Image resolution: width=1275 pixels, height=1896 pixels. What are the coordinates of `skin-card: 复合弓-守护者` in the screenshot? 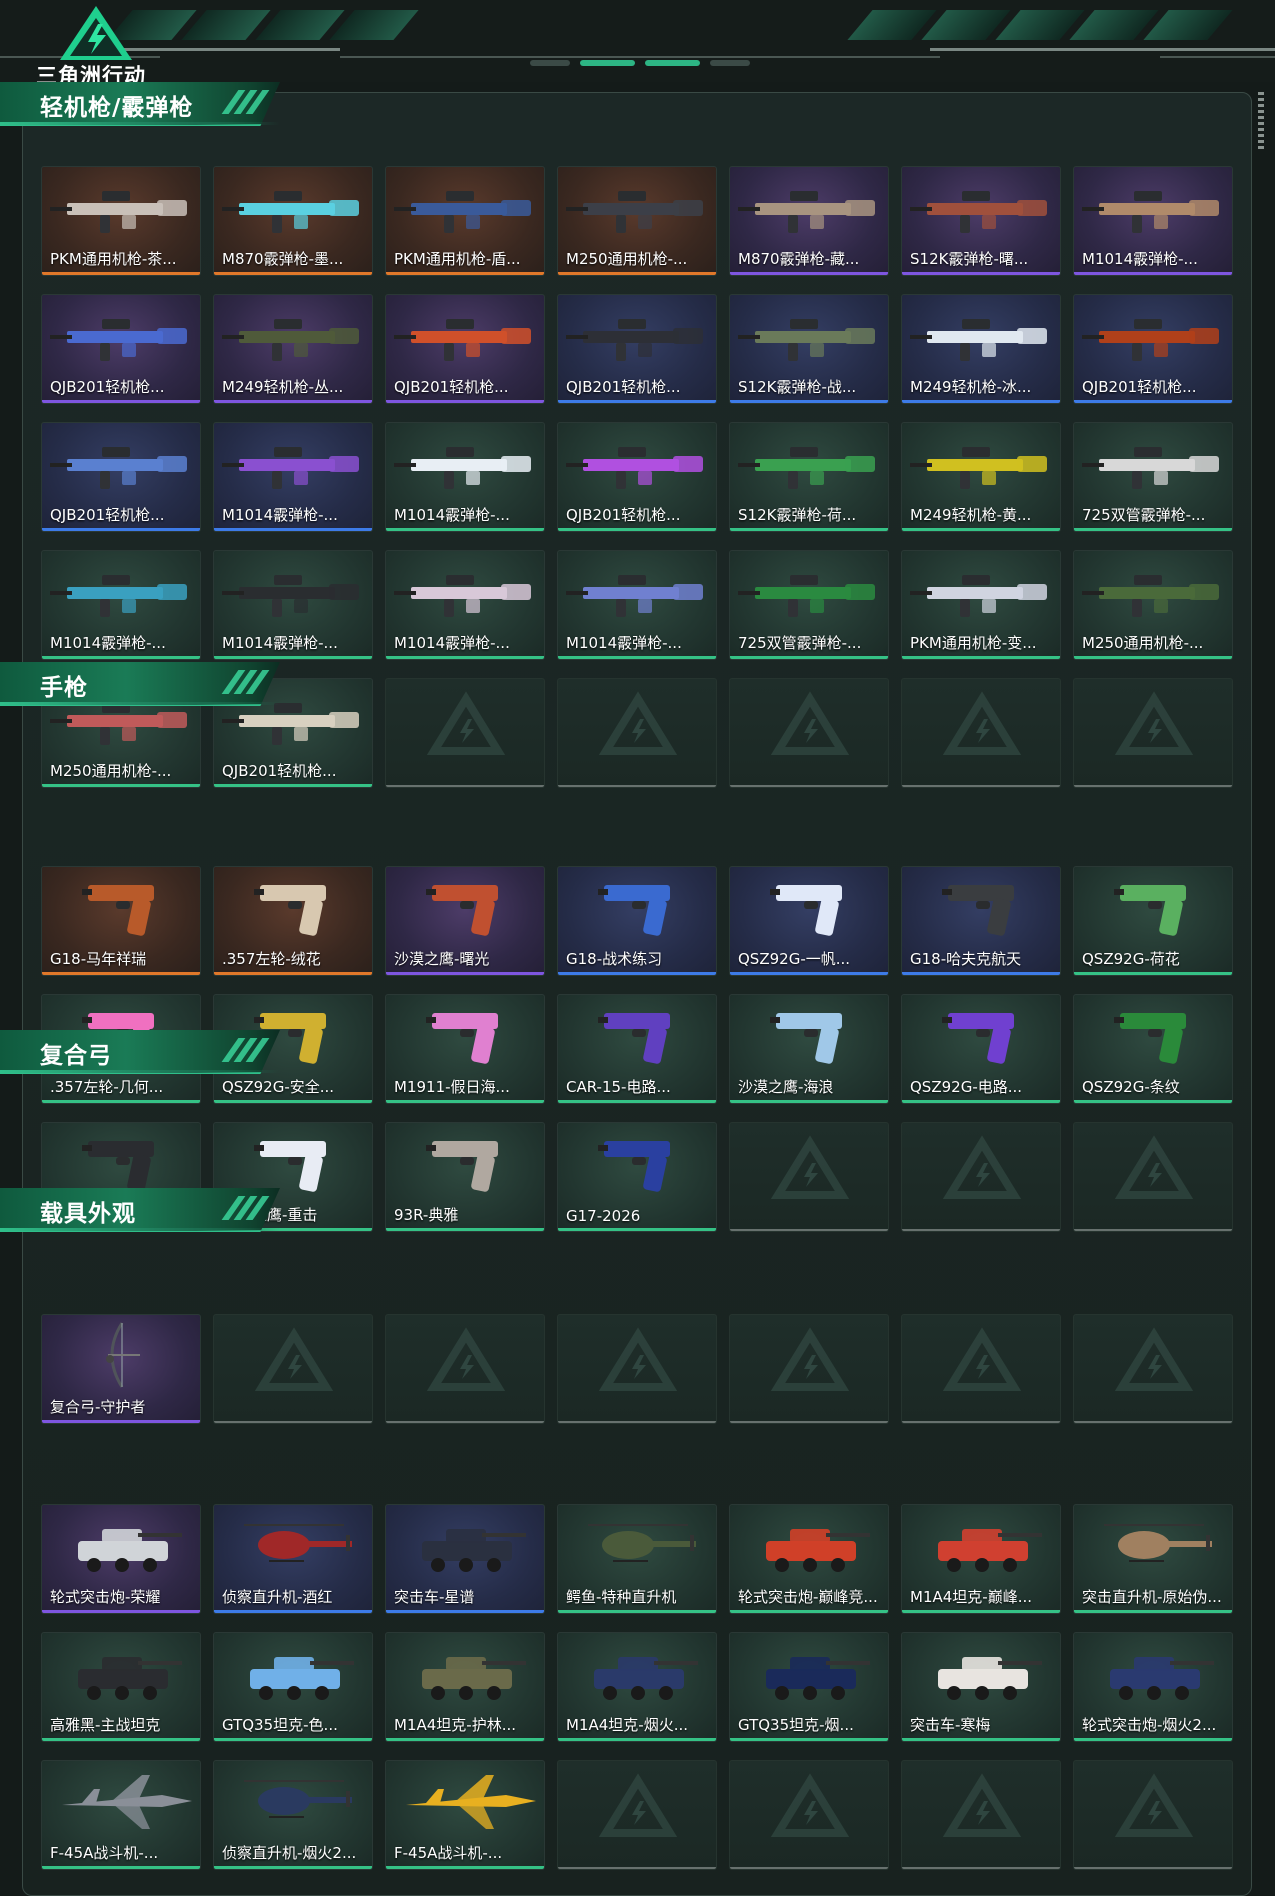 It's located at (121, 1369).